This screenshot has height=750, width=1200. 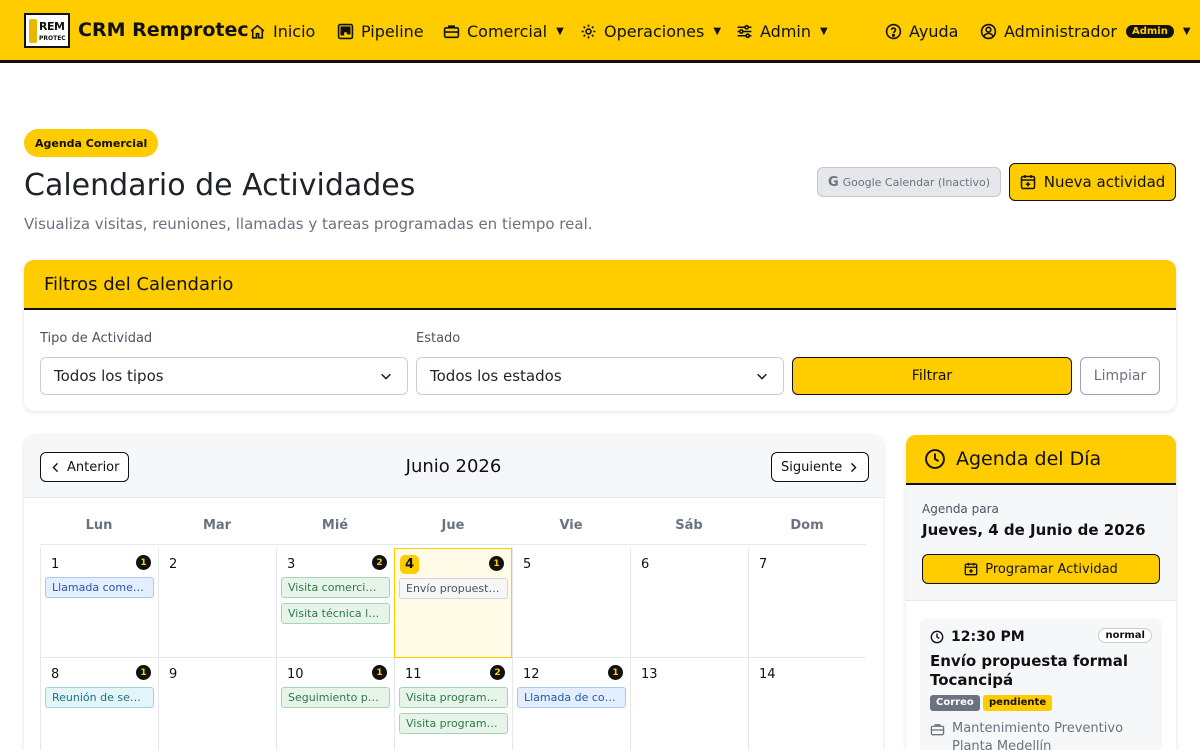 I want to click on event-count-badge: 2, so click(x=497, y=672).